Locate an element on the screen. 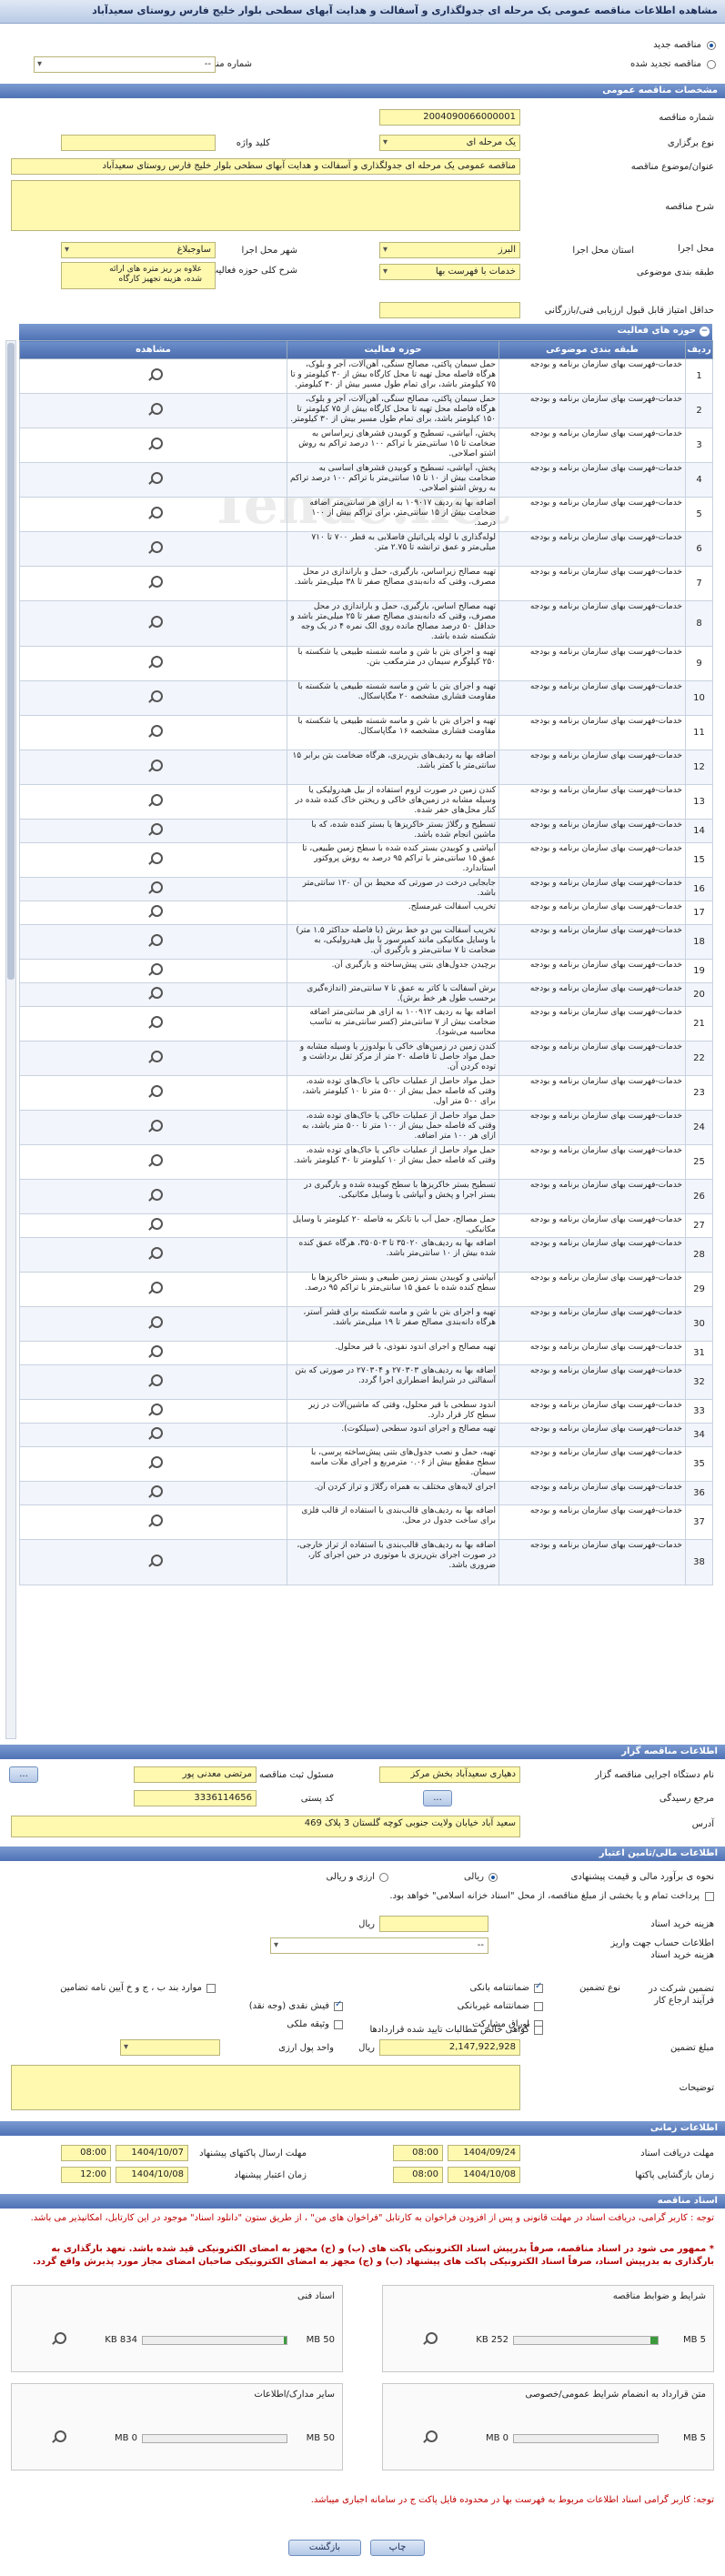  back-button: بازگشت is located at coordinates (324, 2548).